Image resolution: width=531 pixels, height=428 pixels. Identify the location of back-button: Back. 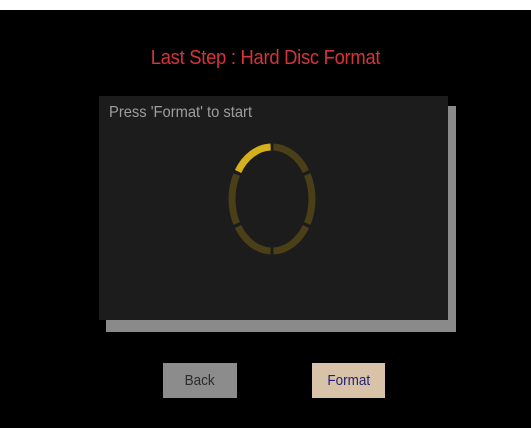
(200, 380).